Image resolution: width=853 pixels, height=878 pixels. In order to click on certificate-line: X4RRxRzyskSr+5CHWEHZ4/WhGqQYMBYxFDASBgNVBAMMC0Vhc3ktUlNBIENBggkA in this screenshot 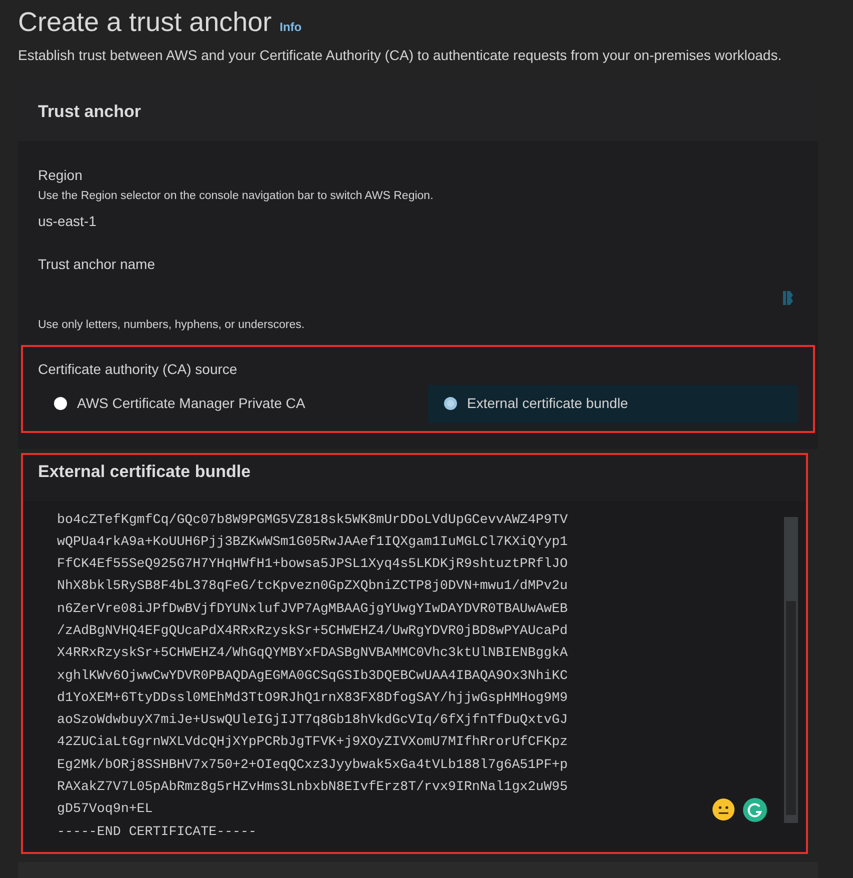, I will do `click(312, 653)`.